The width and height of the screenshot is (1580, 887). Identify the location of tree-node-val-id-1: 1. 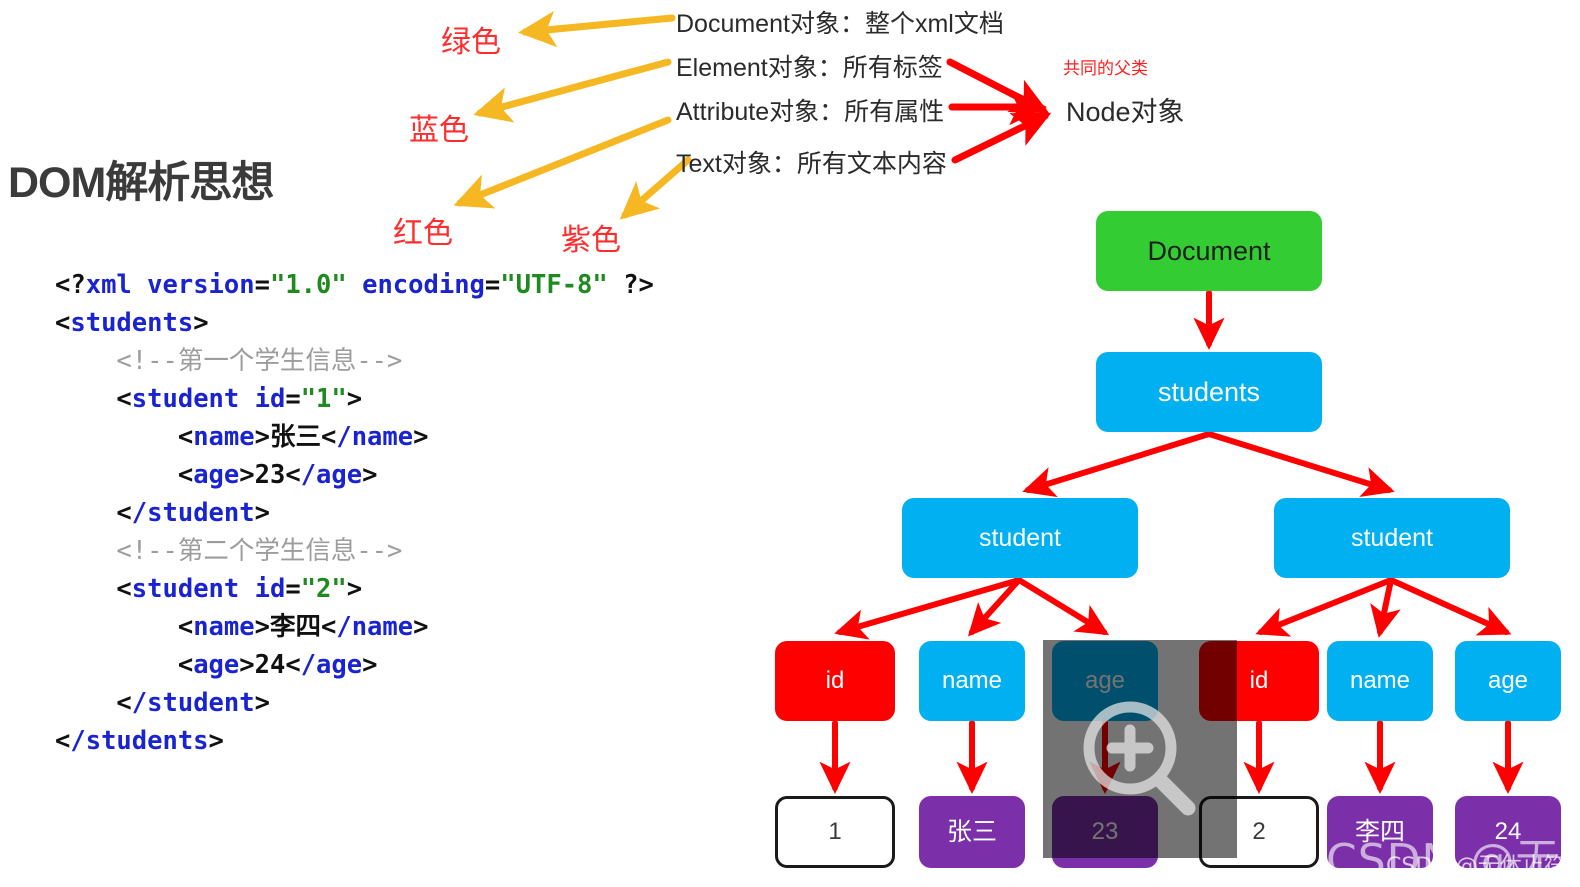
(835, 832).